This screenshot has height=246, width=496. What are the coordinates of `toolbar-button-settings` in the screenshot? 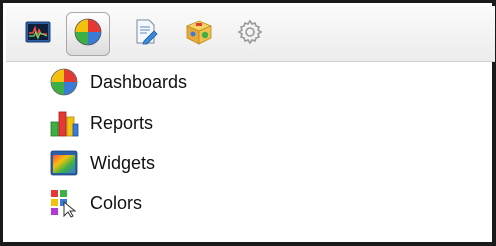 It's located at (250, 34).